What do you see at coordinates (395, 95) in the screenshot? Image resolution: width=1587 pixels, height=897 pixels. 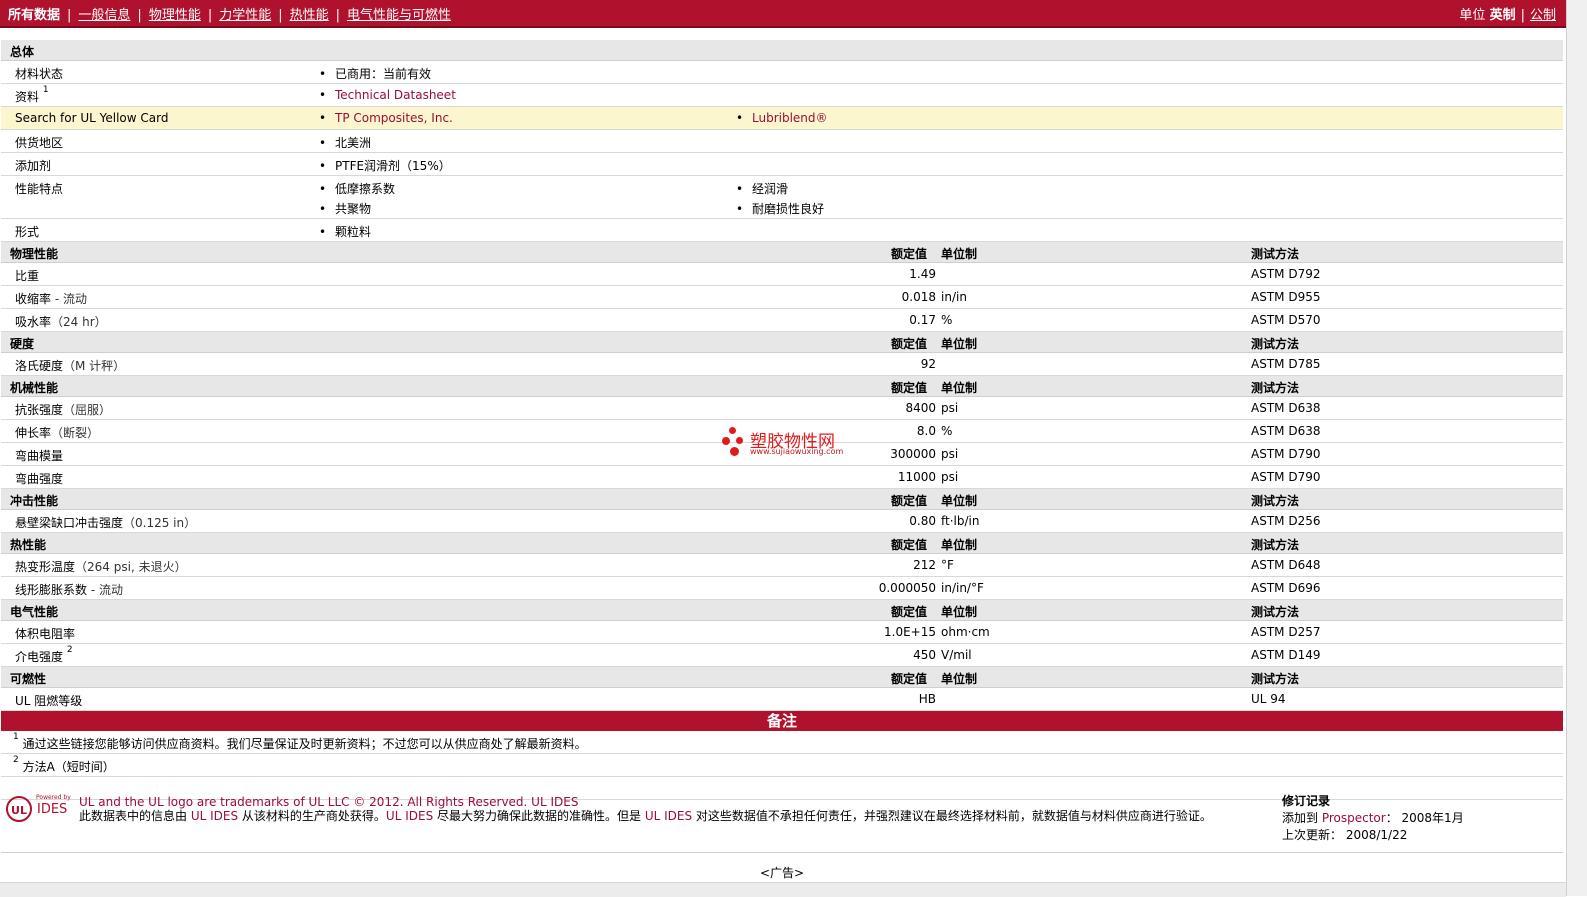 I see `technical-datasheet-link: Technical Datasheet` at bounding box center [395, 95].